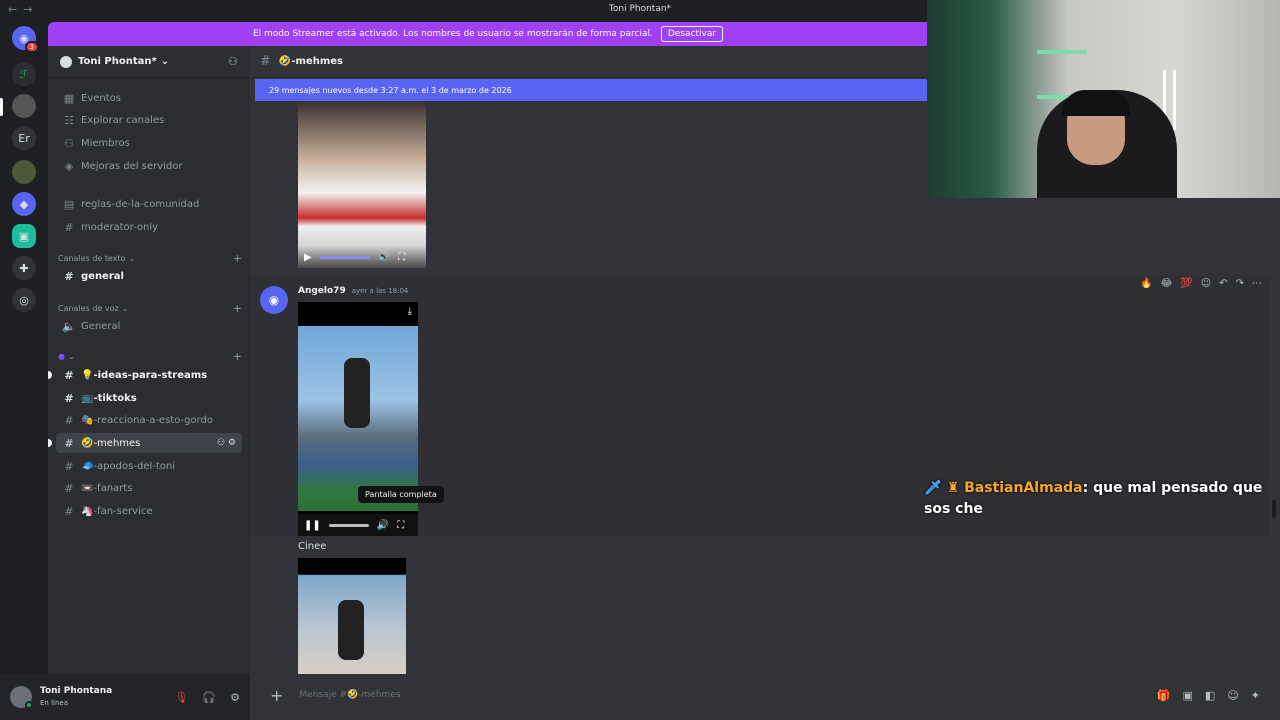  What do you see at coordinates (76, 691) in the screenshot?
I see `user-name: Toni Phontana` at bounding box center [76, 691].